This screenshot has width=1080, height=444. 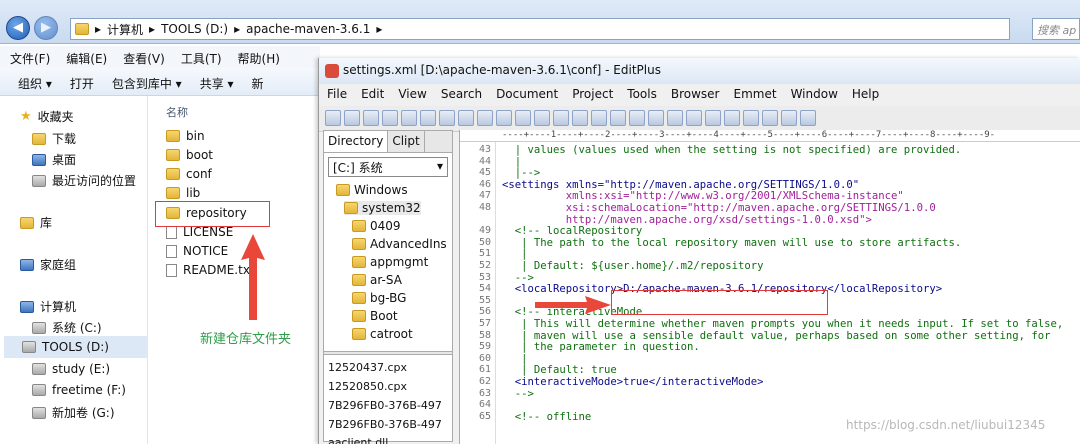 What do you see at coordinates (637, 118) in the screenshot?
I see `goto-icon` at bounding box center [637, 118].